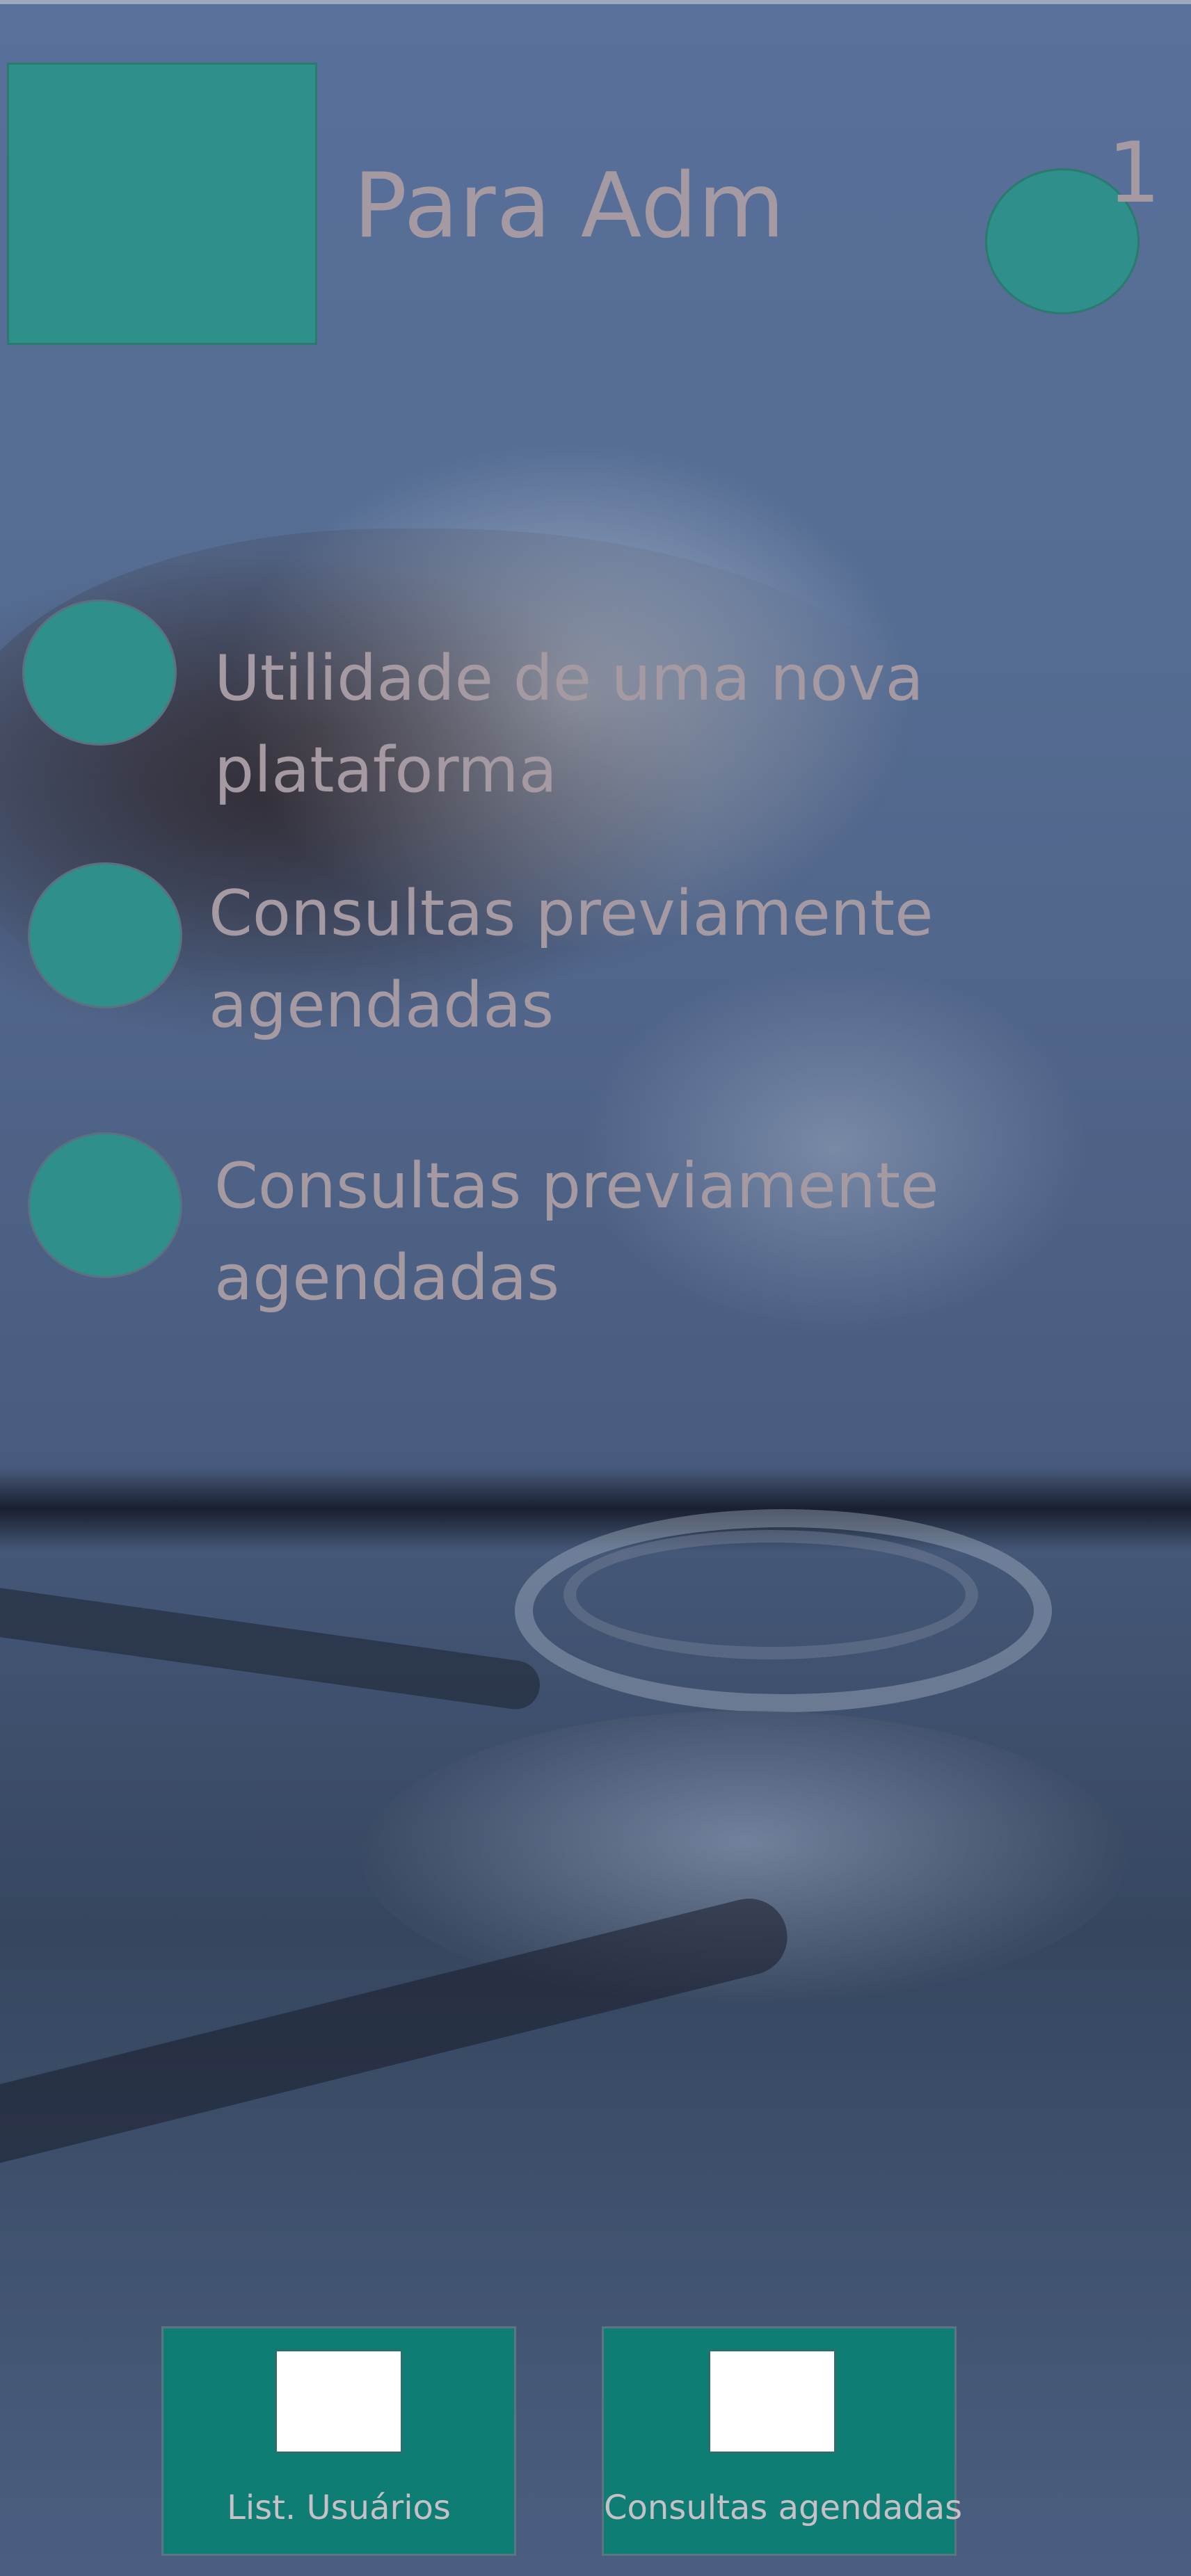 This screenshot has height=2576, width=1191. Describe the element at coordinates (398, 2041) in the screenshot. I see `background-stethoscope-tube-lower` at that location.